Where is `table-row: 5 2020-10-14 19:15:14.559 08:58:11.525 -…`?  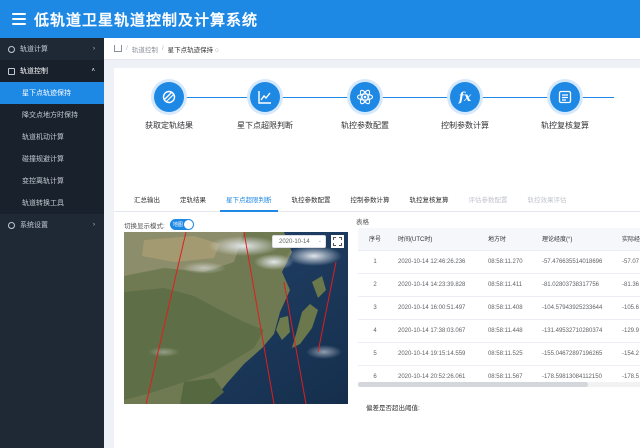
table-row: 5 2020-10-14 19:15:14.559 08:58:11.525 -… is located at coordinates (499, 354).